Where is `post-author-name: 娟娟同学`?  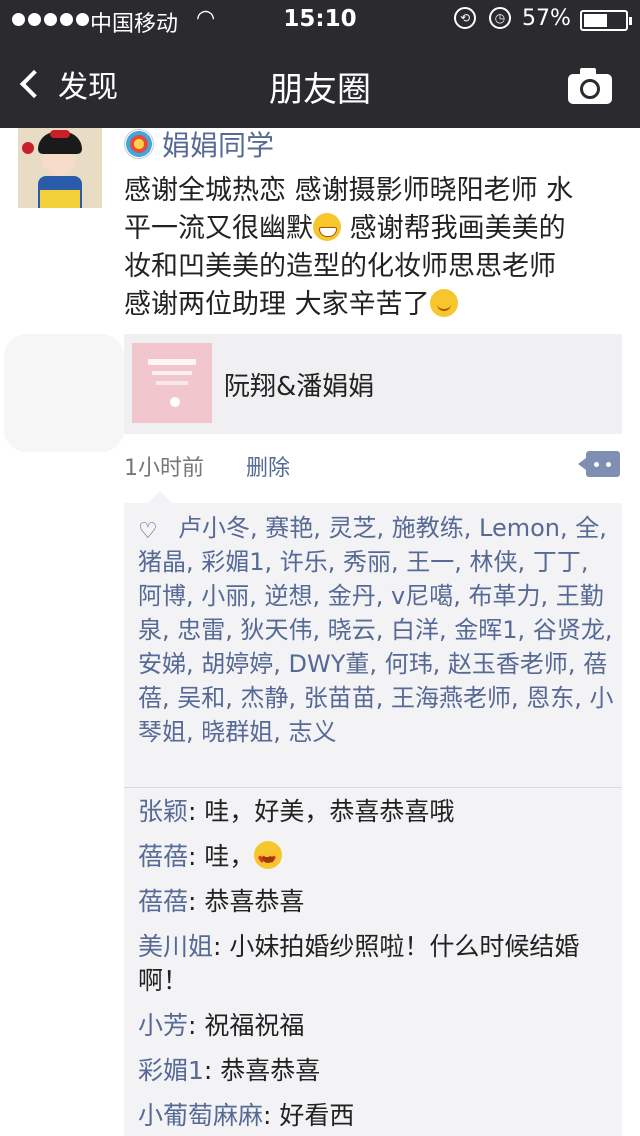 post-author-name: 娟娟同学 is located at coordinates (218, 145).